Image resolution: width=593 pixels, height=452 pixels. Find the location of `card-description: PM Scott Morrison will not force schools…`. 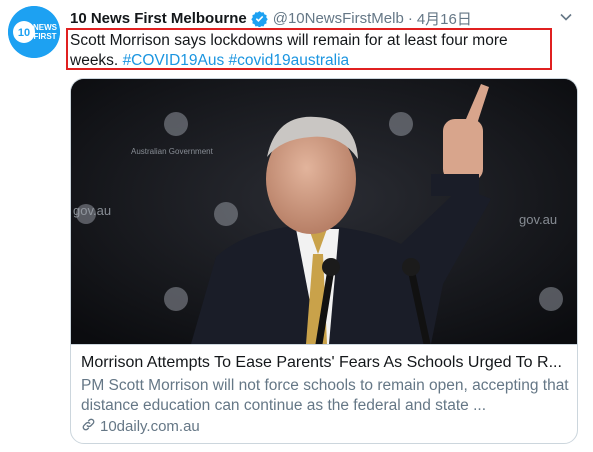

card-description: PM Scott Morrison will not force schools… is located at coordinates (325, 395).